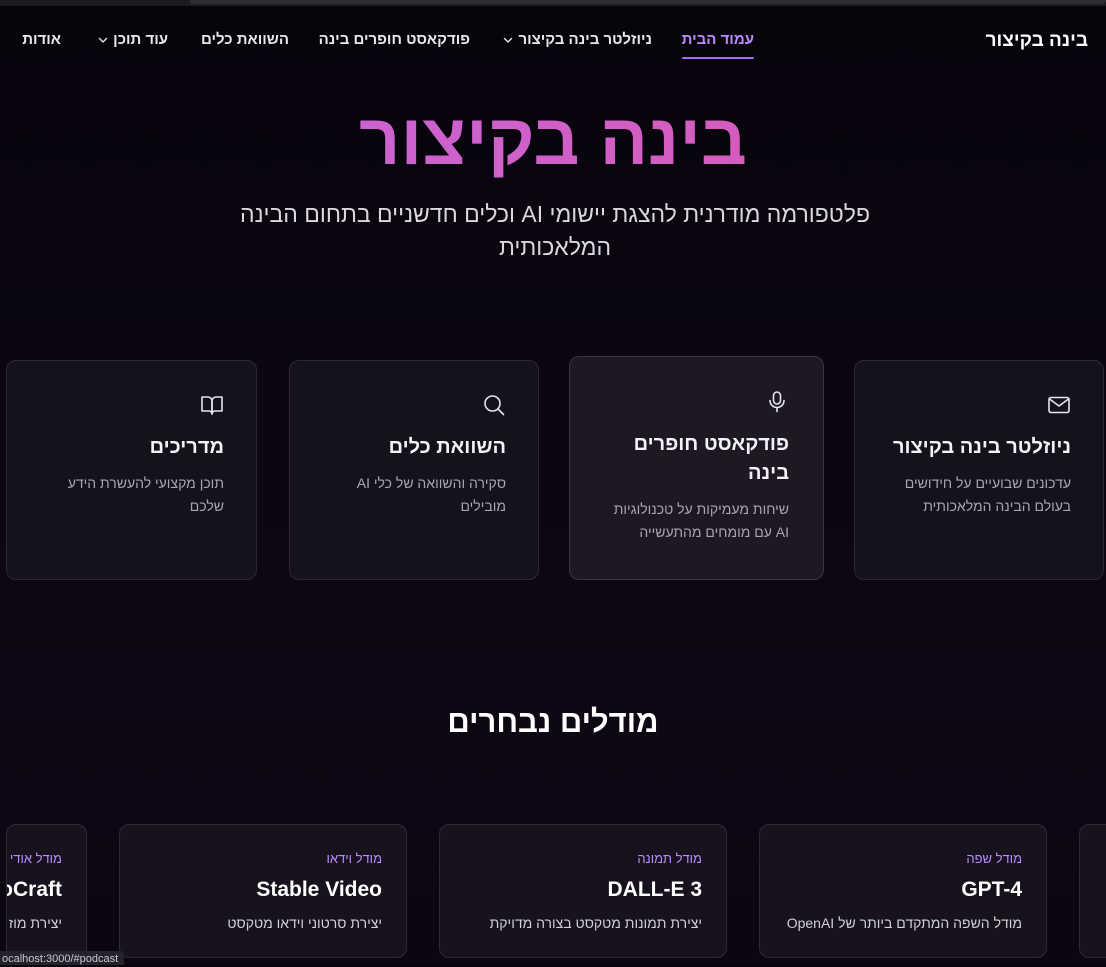  Describe the element at coordinates (553, 140) in the screenshot. I see `hero-title: בינה בקיצור` at that location.